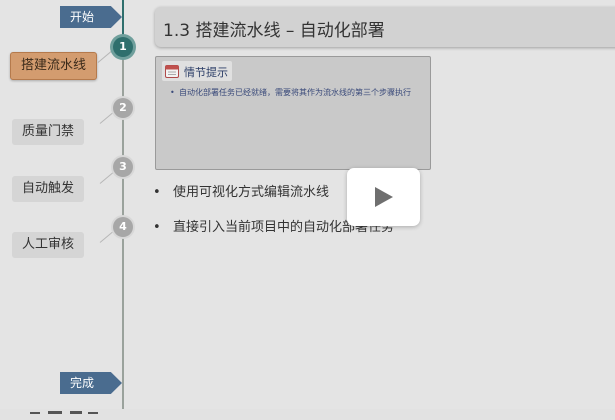 The image size is (615, 420). I want to click on video-play-button, so click(383, 197).